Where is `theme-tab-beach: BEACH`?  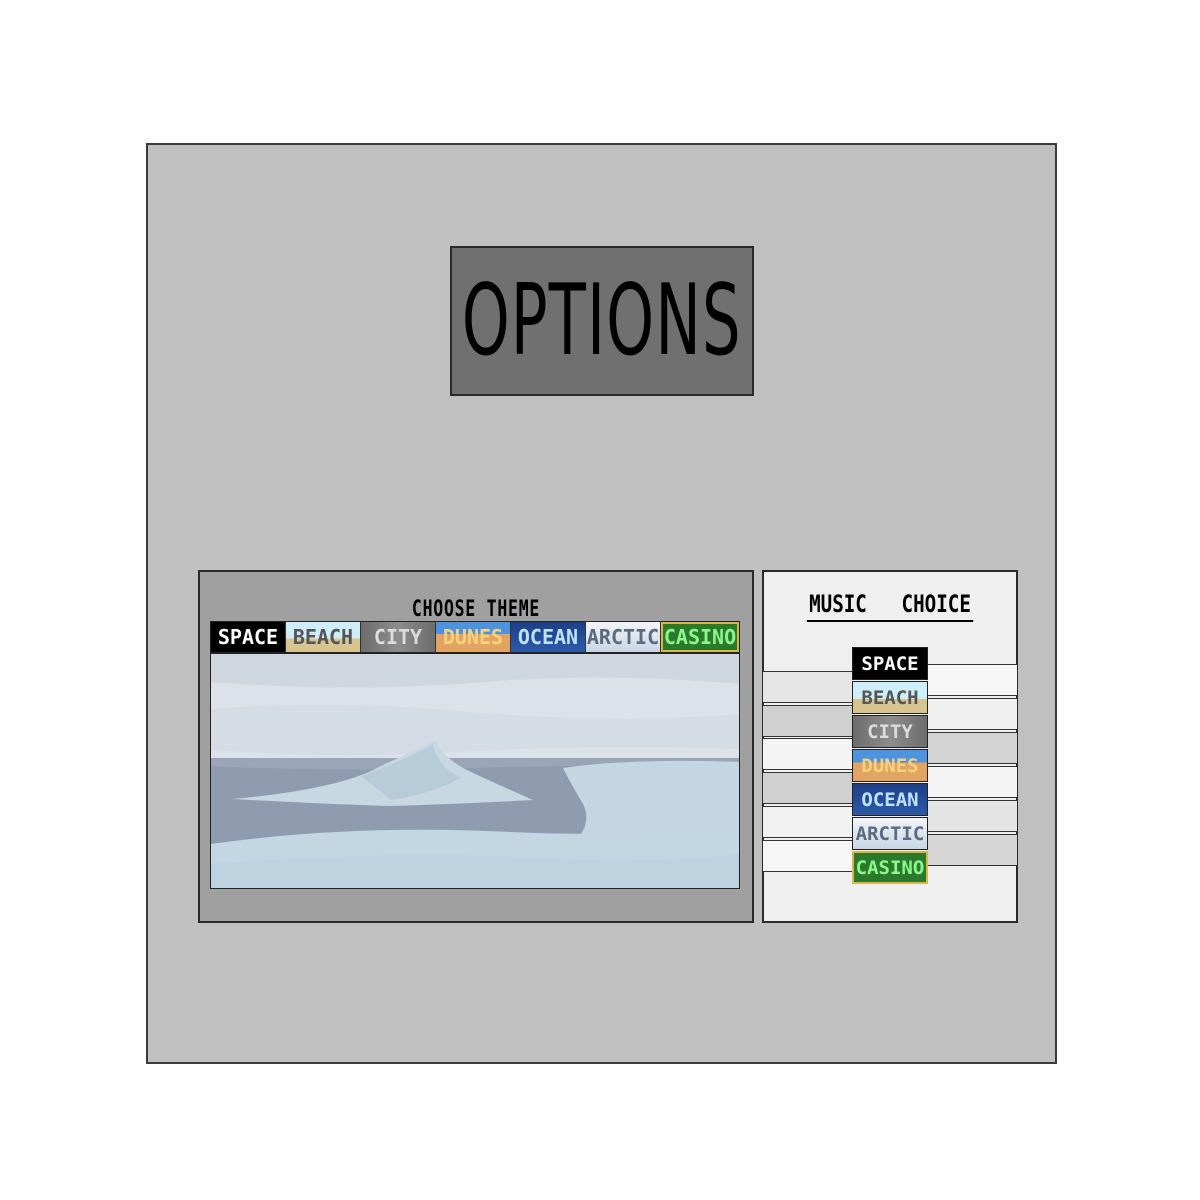 theme-tab-beach: BEACH is located at coordinates (323, 637).